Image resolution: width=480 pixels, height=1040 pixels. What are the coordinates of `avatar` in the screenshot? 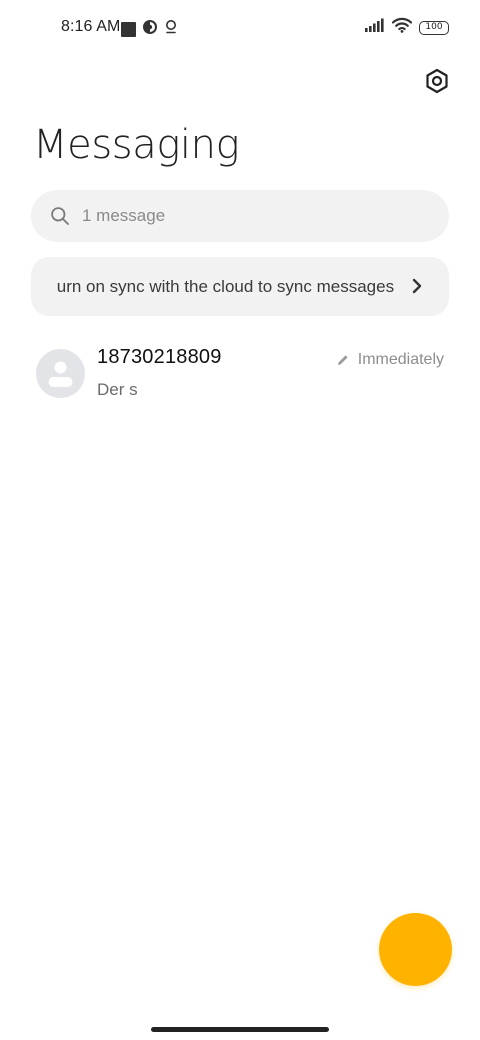 It's located at (60, 373).